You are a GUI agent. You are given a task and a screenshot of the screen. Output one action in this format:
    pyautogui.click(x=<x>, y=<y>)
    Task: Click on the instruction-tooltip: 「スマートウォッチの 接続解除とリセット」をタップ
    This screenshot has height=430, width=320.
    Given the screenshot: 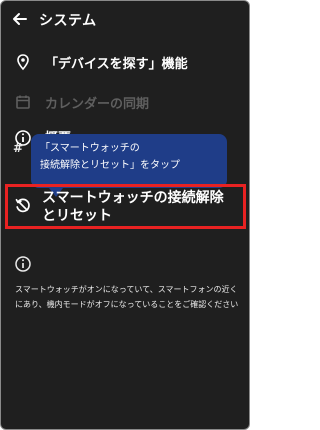 What is the action you would take?
    pyautogui.click(x=129, y=165)
    